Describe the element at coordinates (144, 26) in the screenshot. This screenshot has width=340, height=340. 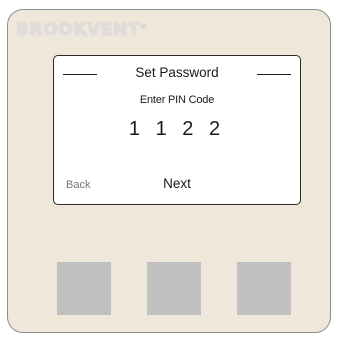
I see `registered-mark: ®` at that location.